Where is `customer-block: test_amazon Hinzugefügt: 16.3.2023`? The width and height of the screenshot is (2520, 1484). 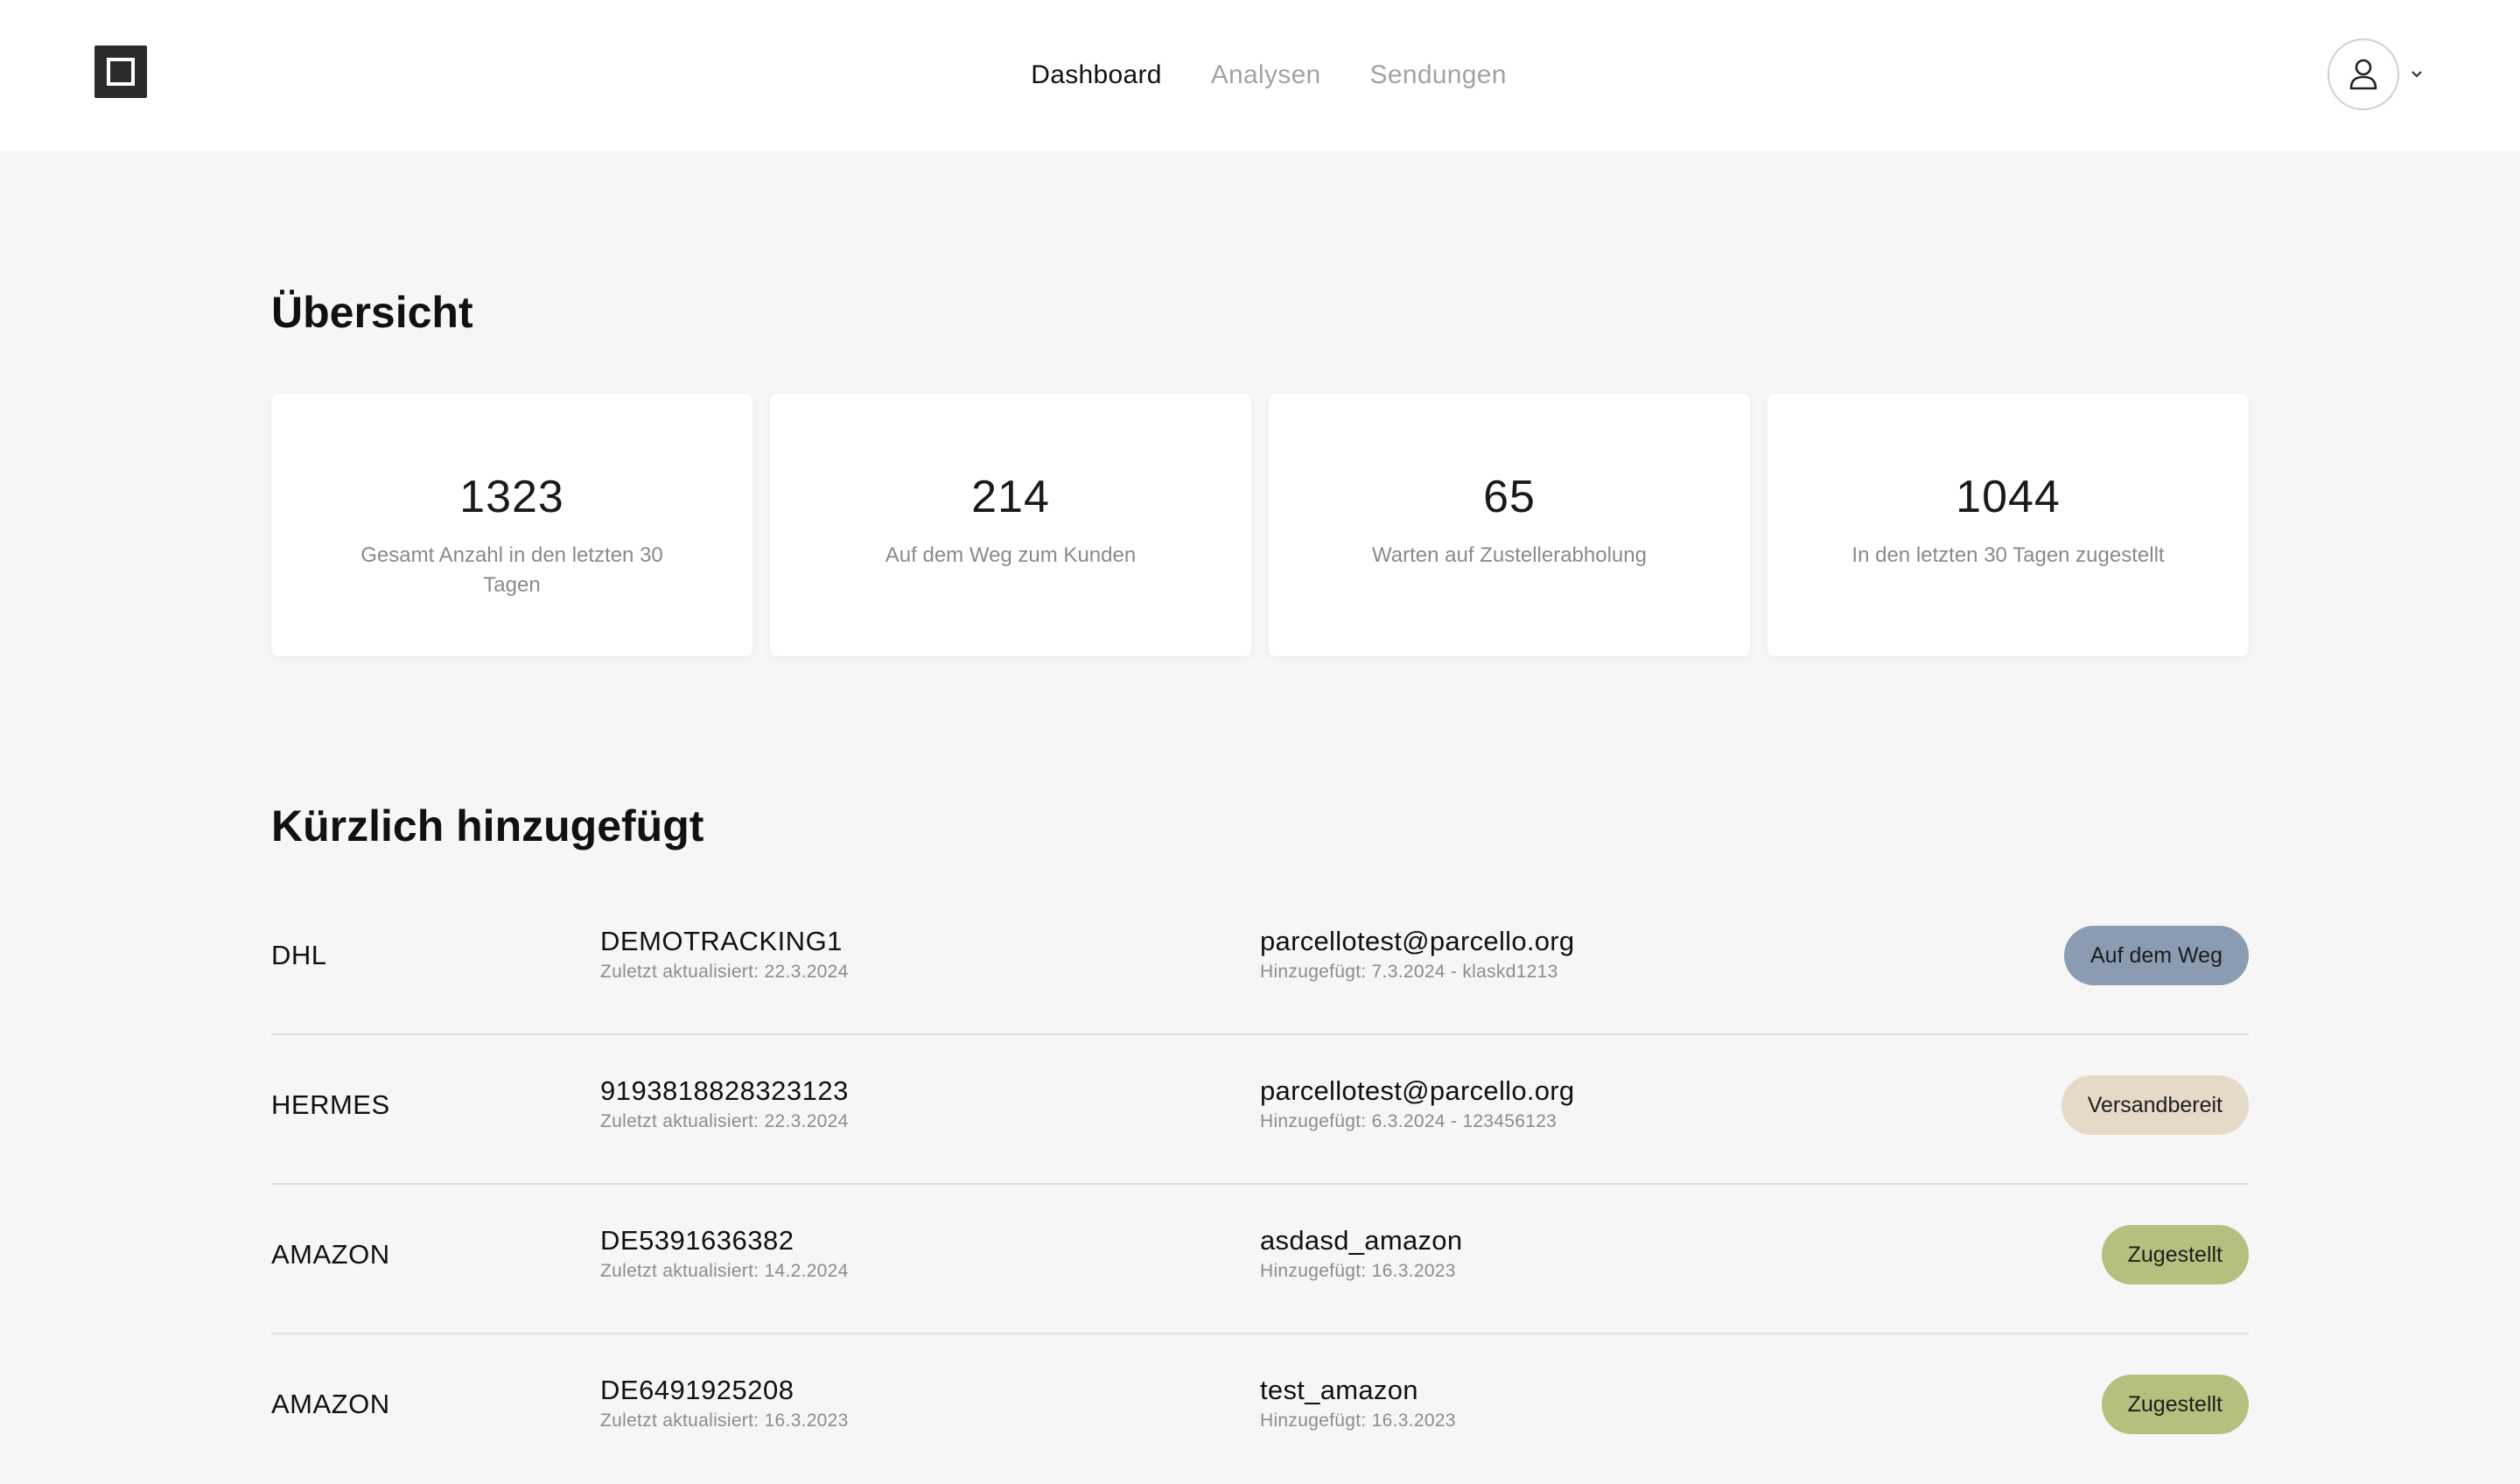
customer-block: test_amazon Hinzugefügt: 16.3.2023 is located at coordinates (1358, 1404).